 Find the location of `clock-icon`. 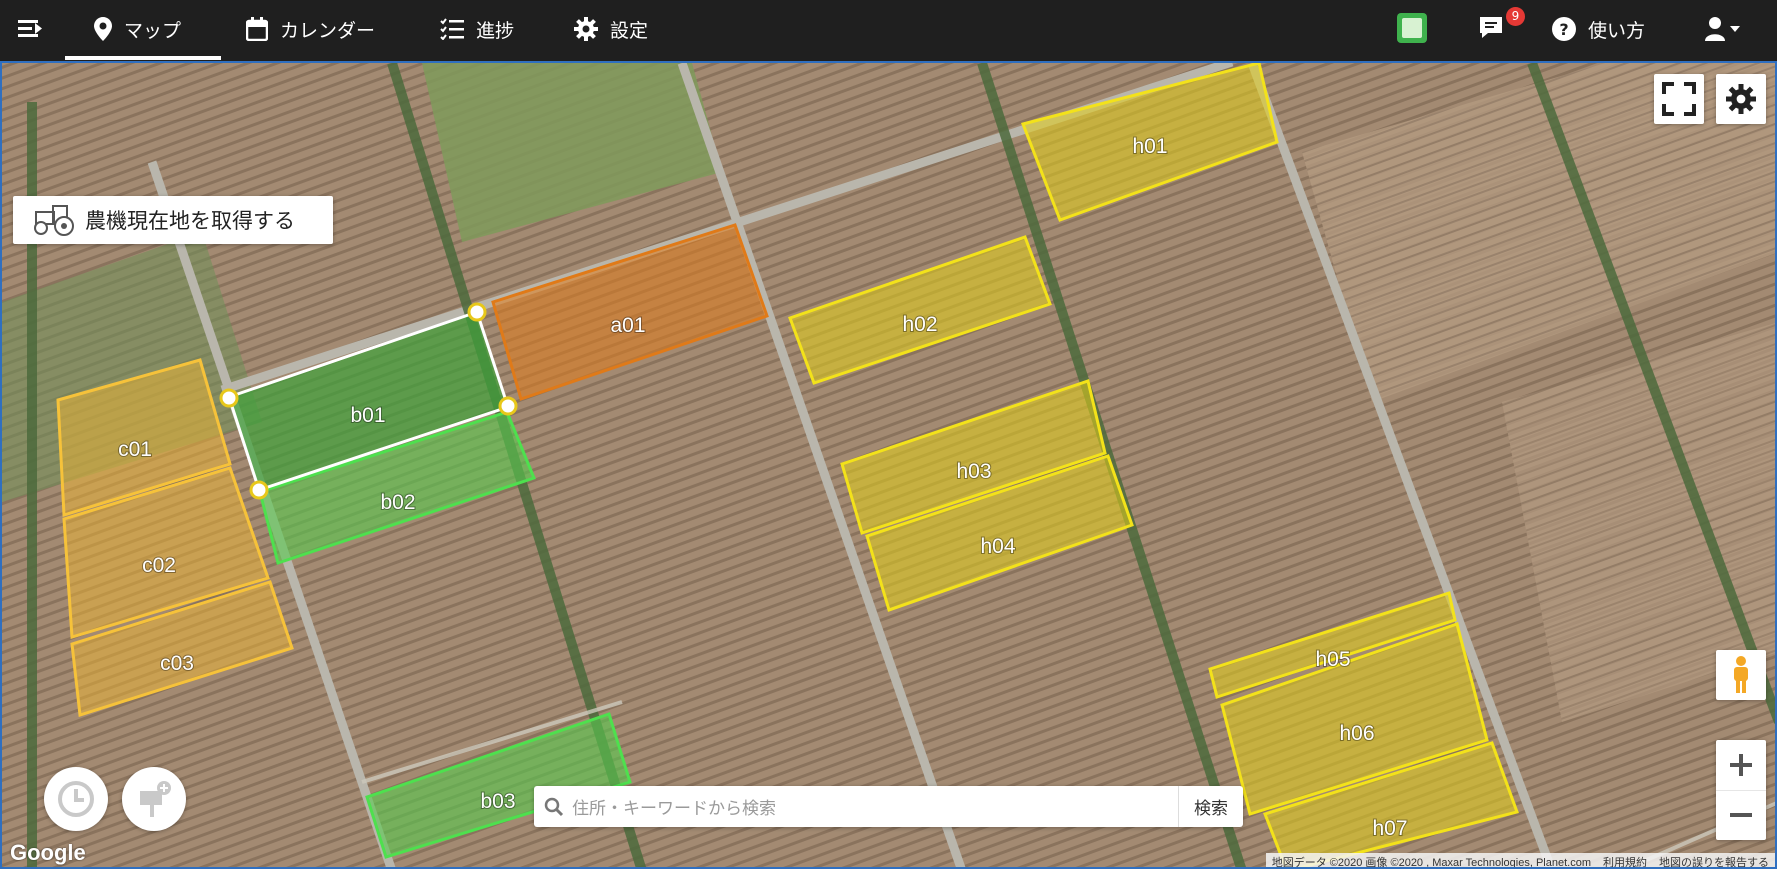

clock-icon is located at coordinates (76, 799).